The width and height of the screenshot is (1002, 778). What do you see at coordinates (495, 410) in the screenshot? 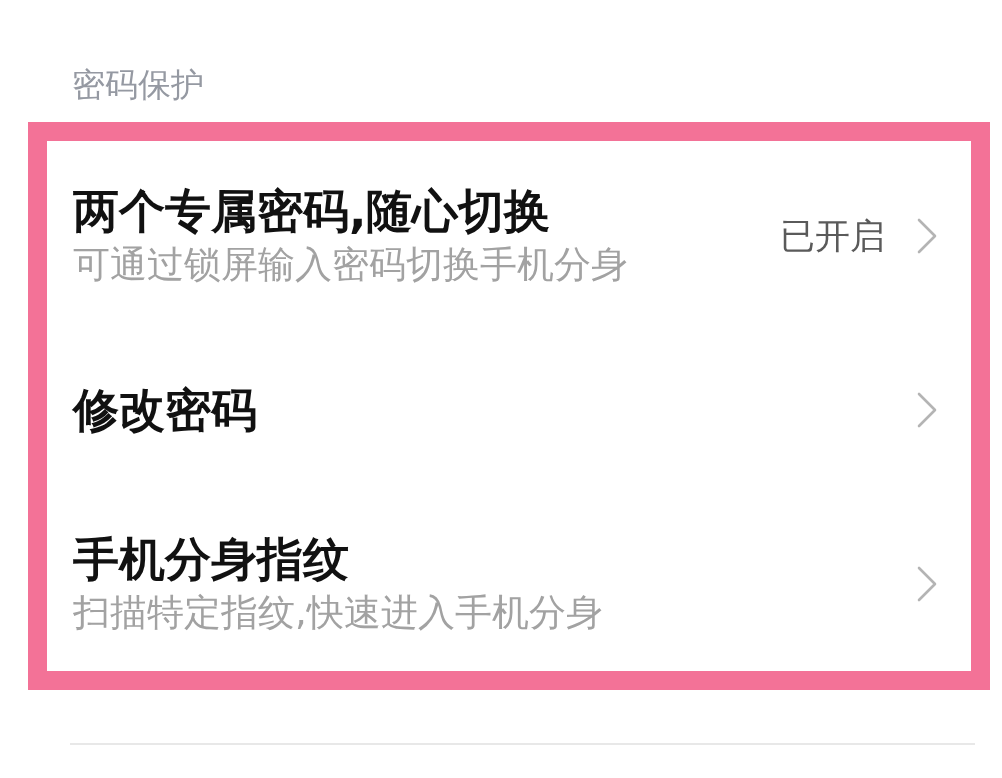
I see `setting-title: 修改密码` at bounding box center [495, 410].